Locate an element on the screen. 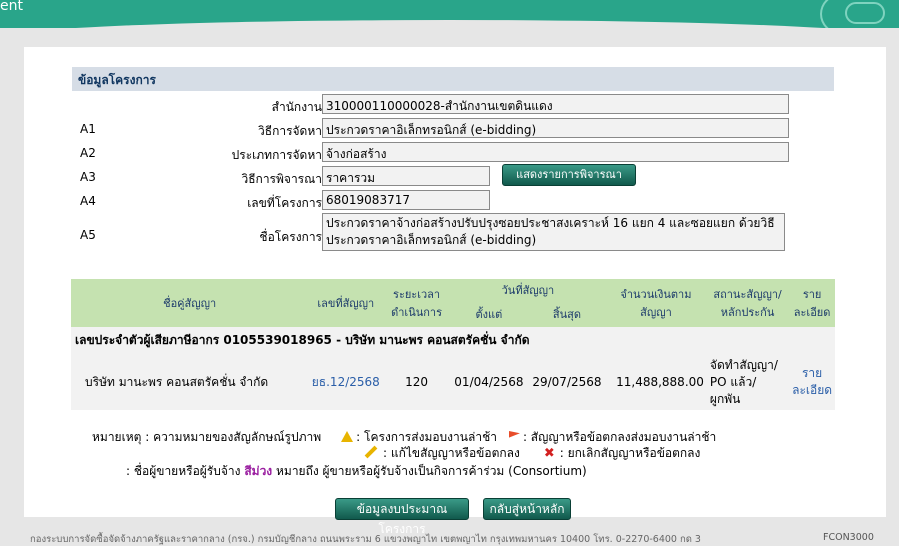  pencil-icon is located at coordinates (371, 452).